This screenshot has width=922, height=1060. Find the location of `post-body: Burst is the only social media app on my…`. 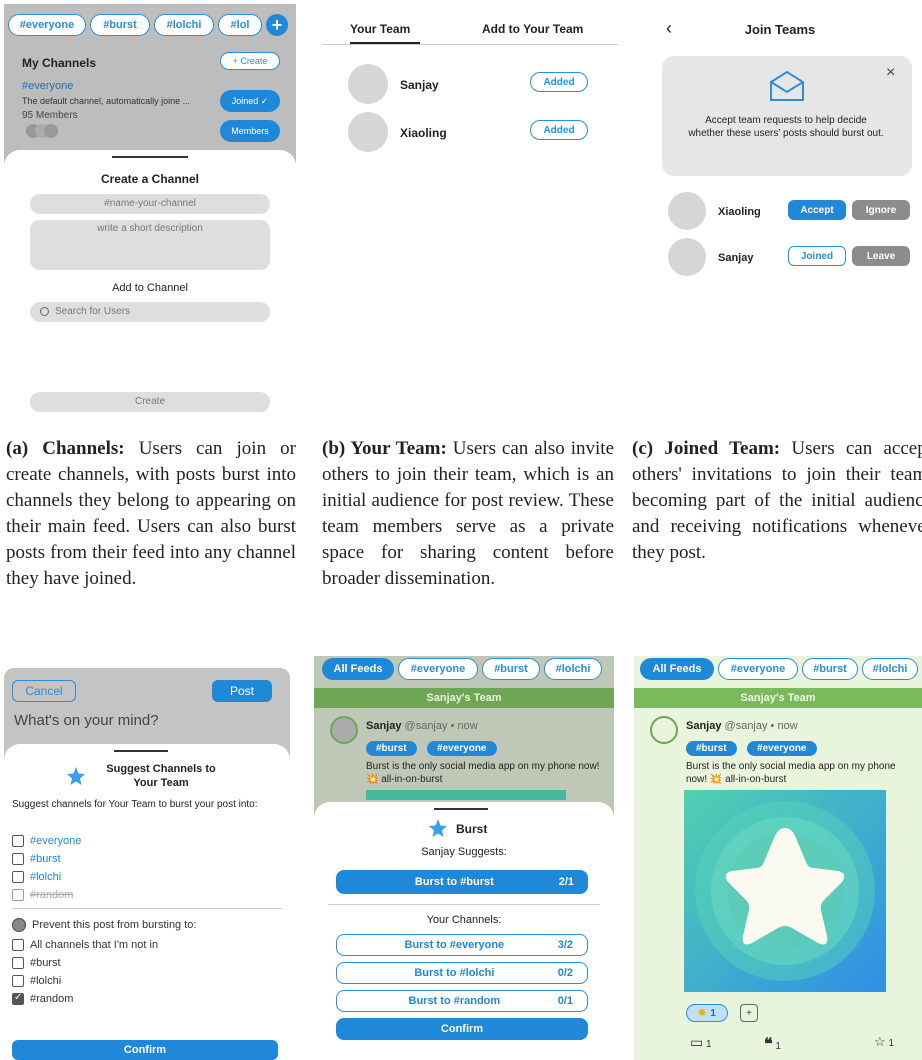

post-body: Burst is the only social media app on my… is located at coordinates (791, 773).